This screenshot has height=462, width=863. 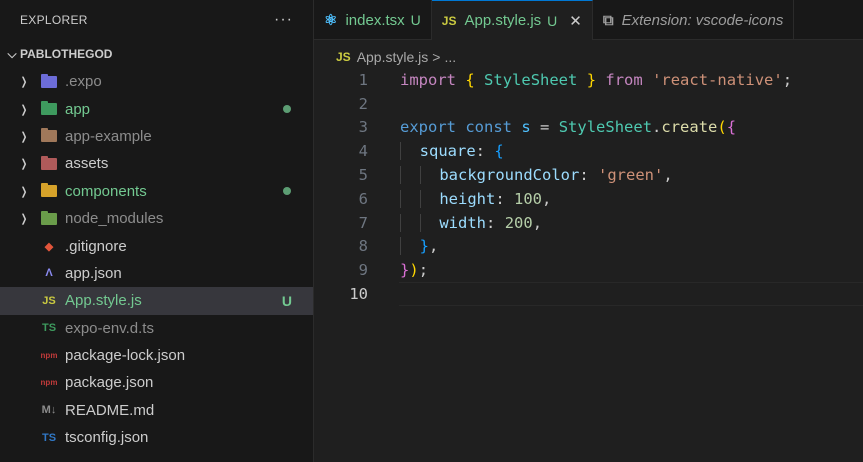 What do you see at coordinates (156, 81) in the screenshot?
I see `folder-item: ❯ .expo` at bounding box center [156, 81].